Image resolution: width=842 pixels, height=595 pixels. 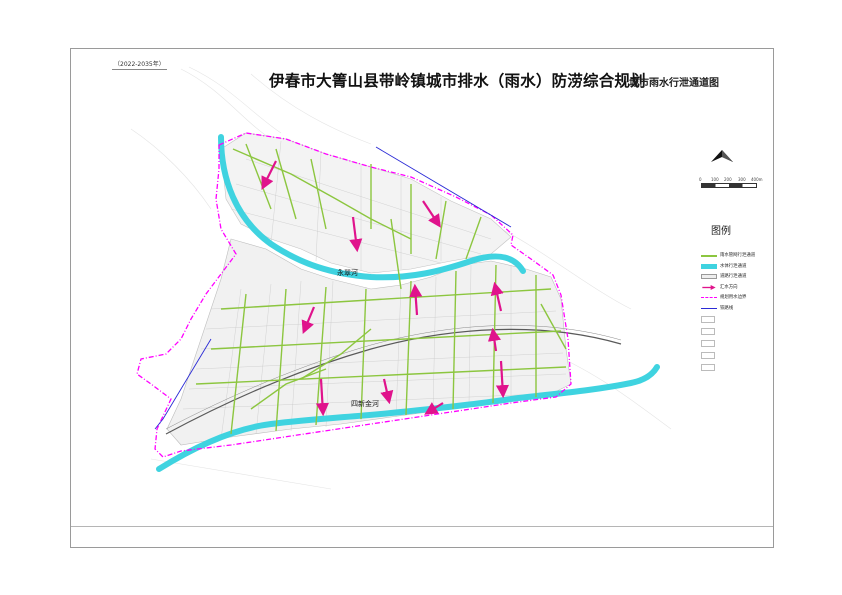 I want to click on legend-swatch-rail, so click(x=709, y=308).